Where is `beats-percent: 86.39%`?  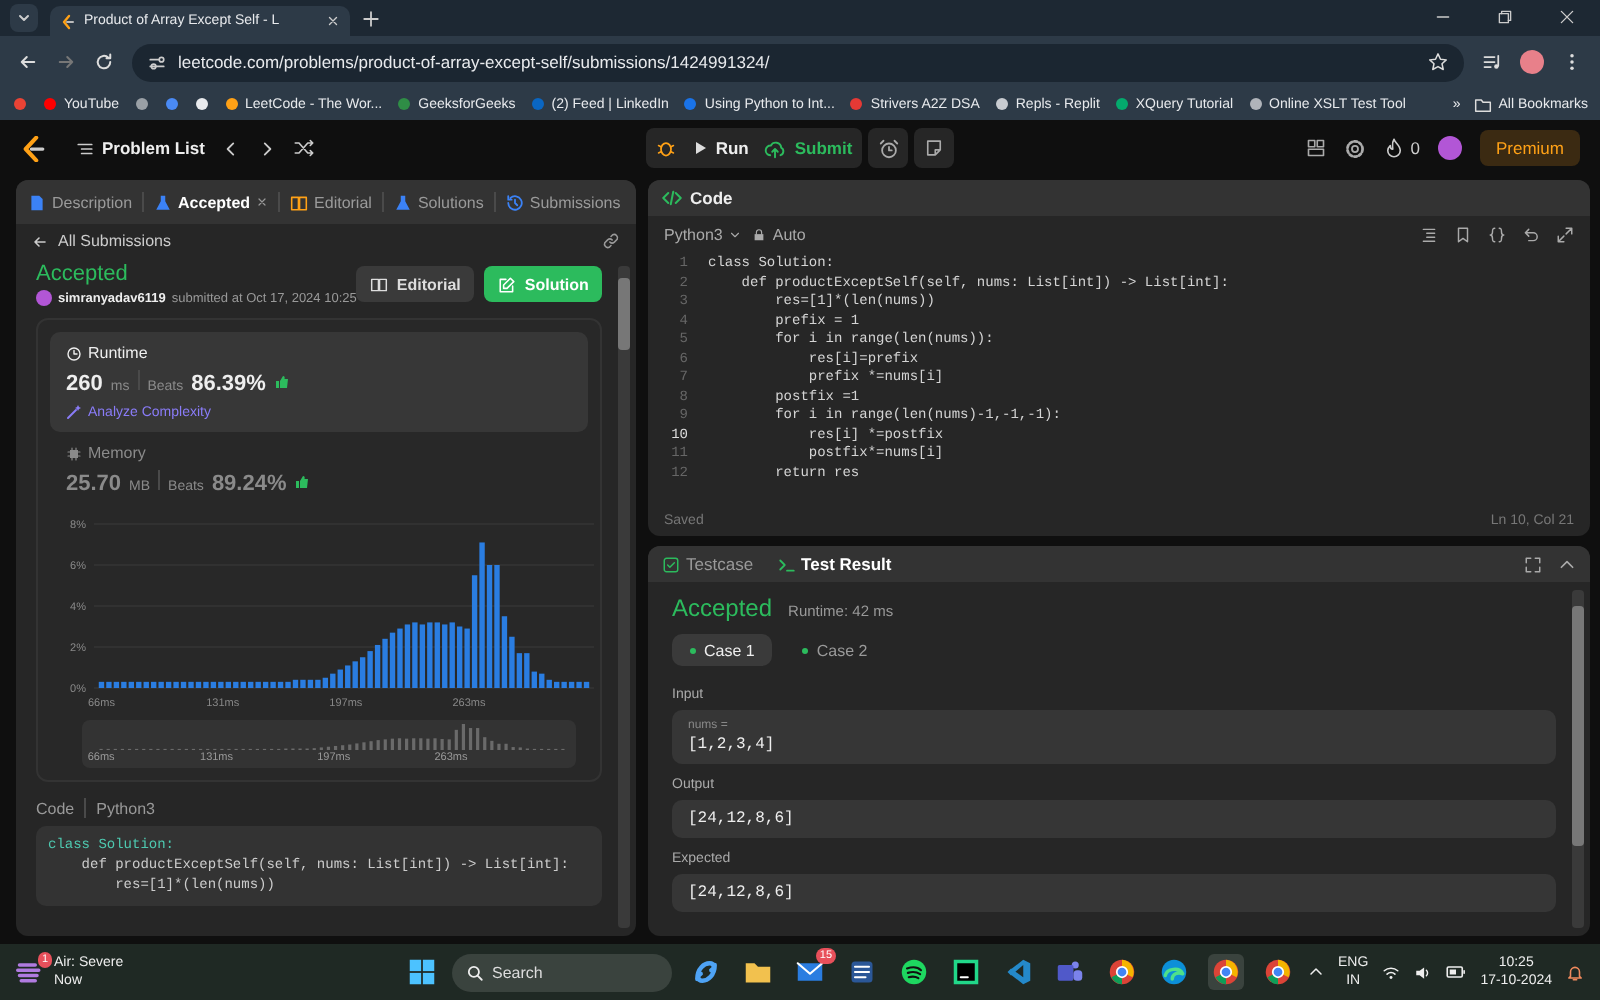
beats-percent: 86.39% is located at coordinates (228, 384).